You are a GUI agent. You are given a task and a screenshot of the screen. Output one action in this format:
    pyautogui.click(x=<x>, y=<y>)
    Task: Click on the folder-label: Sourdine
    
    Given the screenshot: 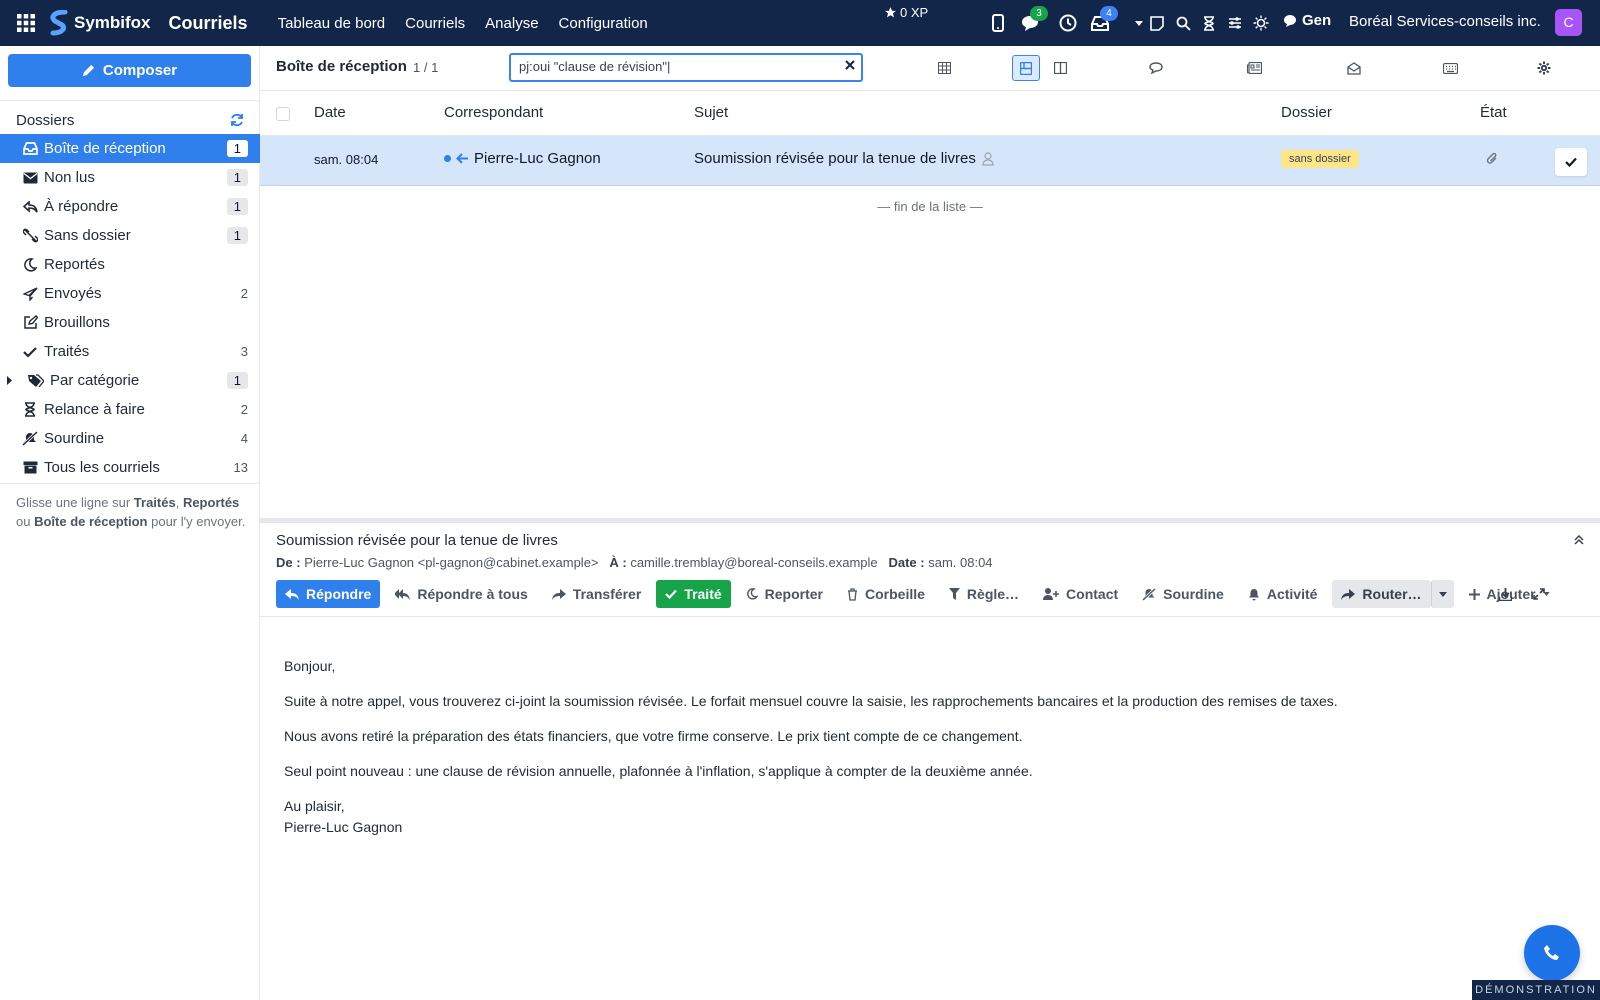 What is the action you would take?
    pyautogui.click(x=74, y=438)
    